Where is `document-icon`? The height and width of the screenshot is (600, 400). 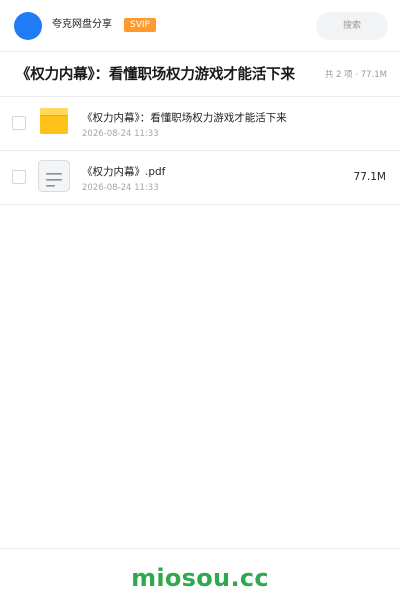
document-icon is located at coordinates (54, 176).